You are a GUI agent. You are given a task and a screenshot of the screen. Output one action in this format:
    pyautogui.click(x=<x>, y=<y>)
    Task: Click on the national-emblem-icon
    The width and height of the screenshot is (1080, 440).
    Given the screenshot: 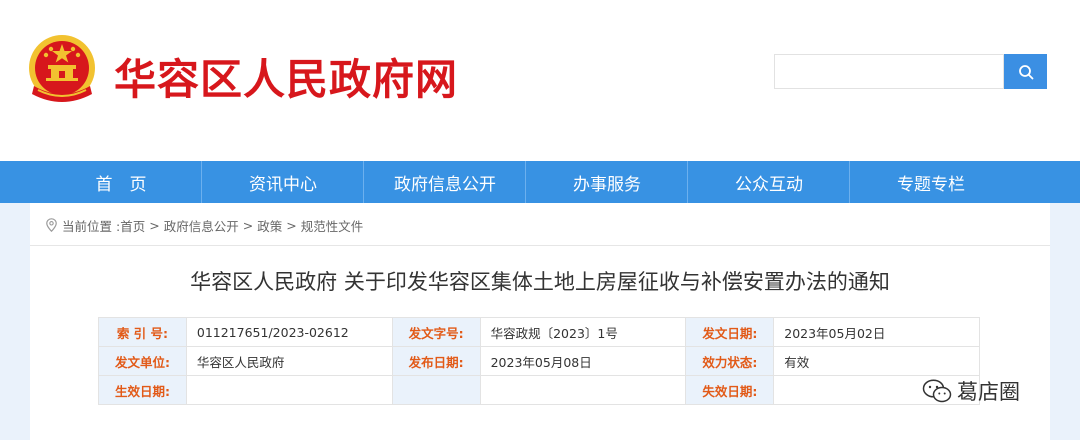 What is the action you would take?
    pyautogui.click(x=62, y=68)
    